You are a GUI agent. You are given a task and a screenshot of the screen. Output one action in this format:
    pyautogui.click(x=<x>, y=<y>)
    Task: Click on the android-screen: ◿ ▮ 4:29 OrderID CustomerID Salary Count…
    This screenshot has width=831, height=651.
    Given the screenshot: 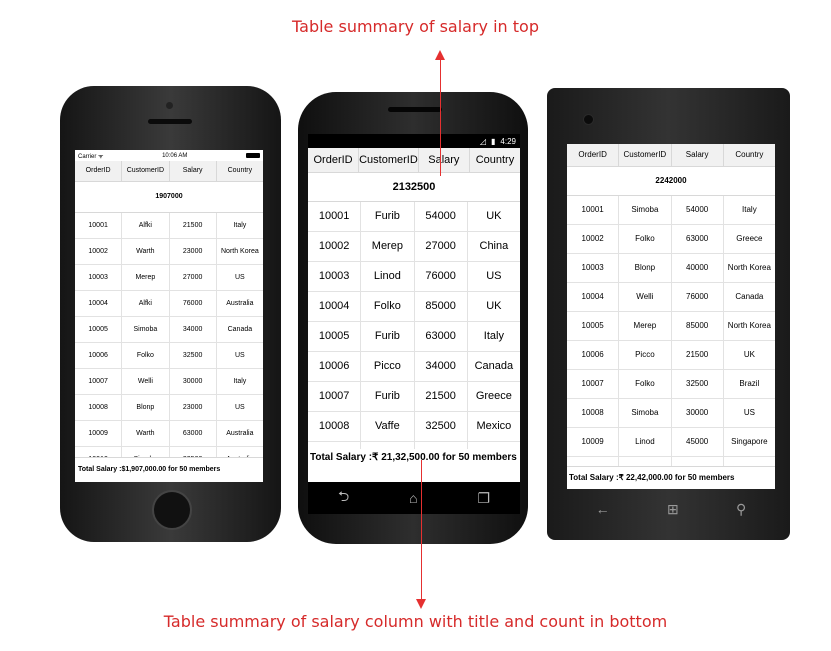 What is the action you would take?
    pyautogui.click(x=414, y=308)
    